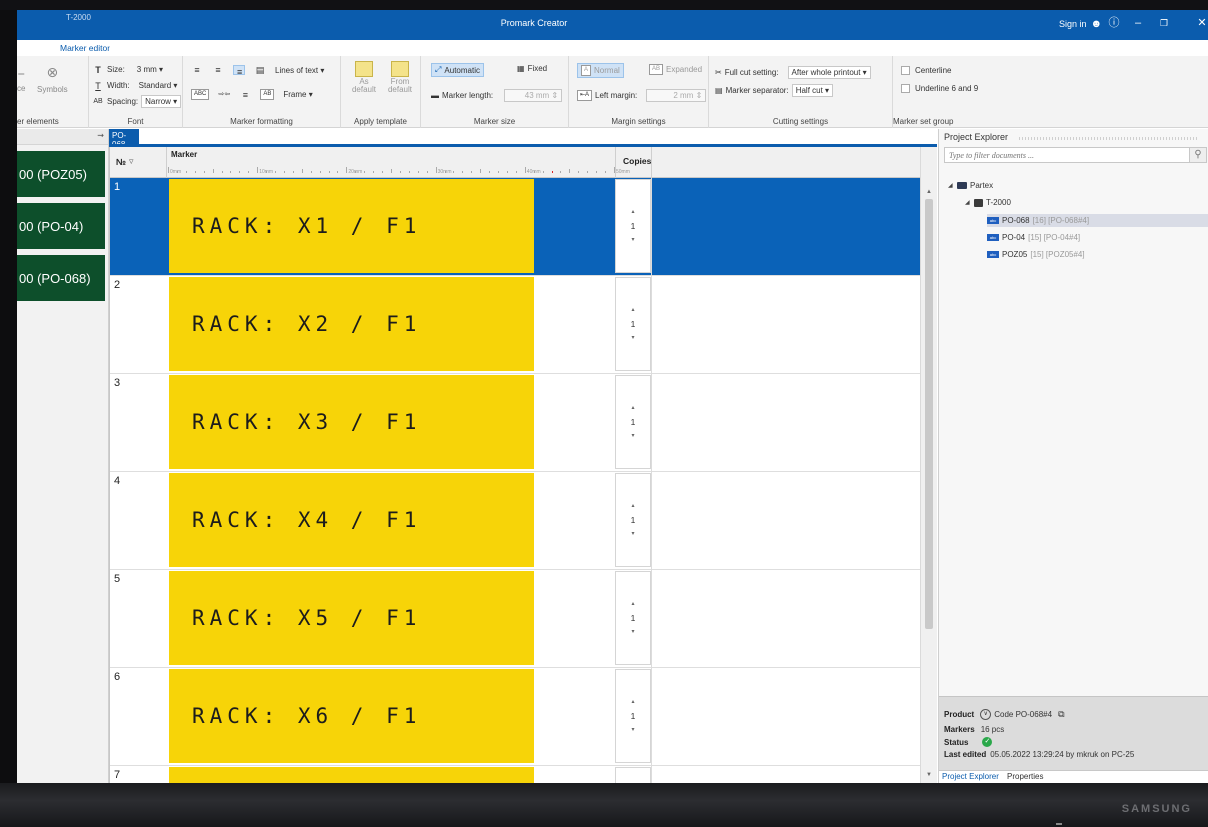 The image size is (1208, 827). What do you see at coordinates (218, 70) in the screenshot?
I see `align-center-icon: ≡` at bounding box center [218, 70].